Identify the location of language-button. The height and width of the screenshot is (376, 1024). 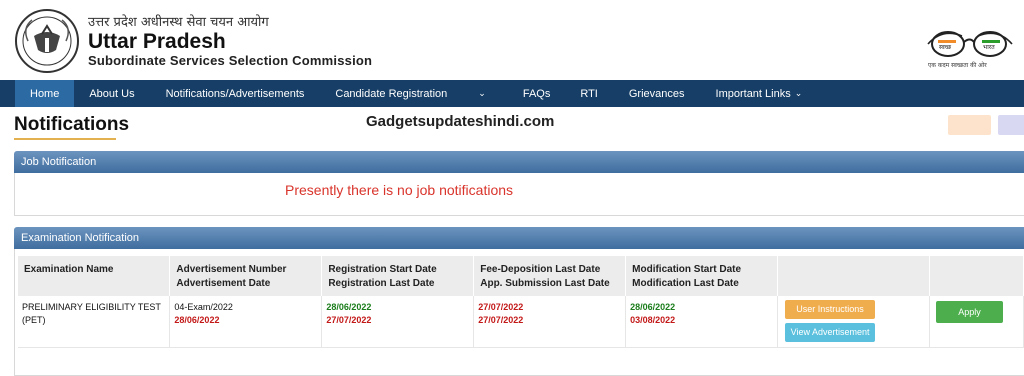
(969, 125).